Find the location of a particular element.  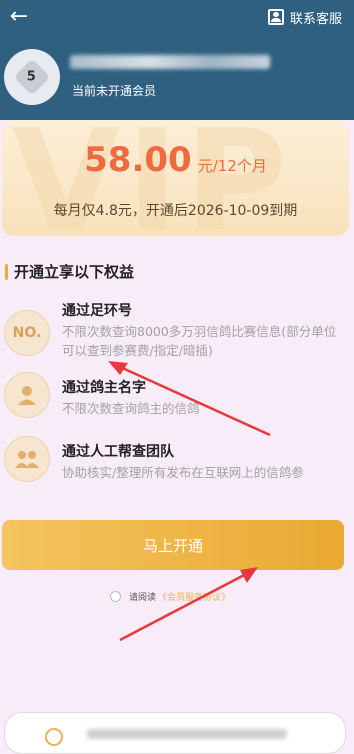

contact-service-button: 联系客服 is located at coordinates (304, 17).